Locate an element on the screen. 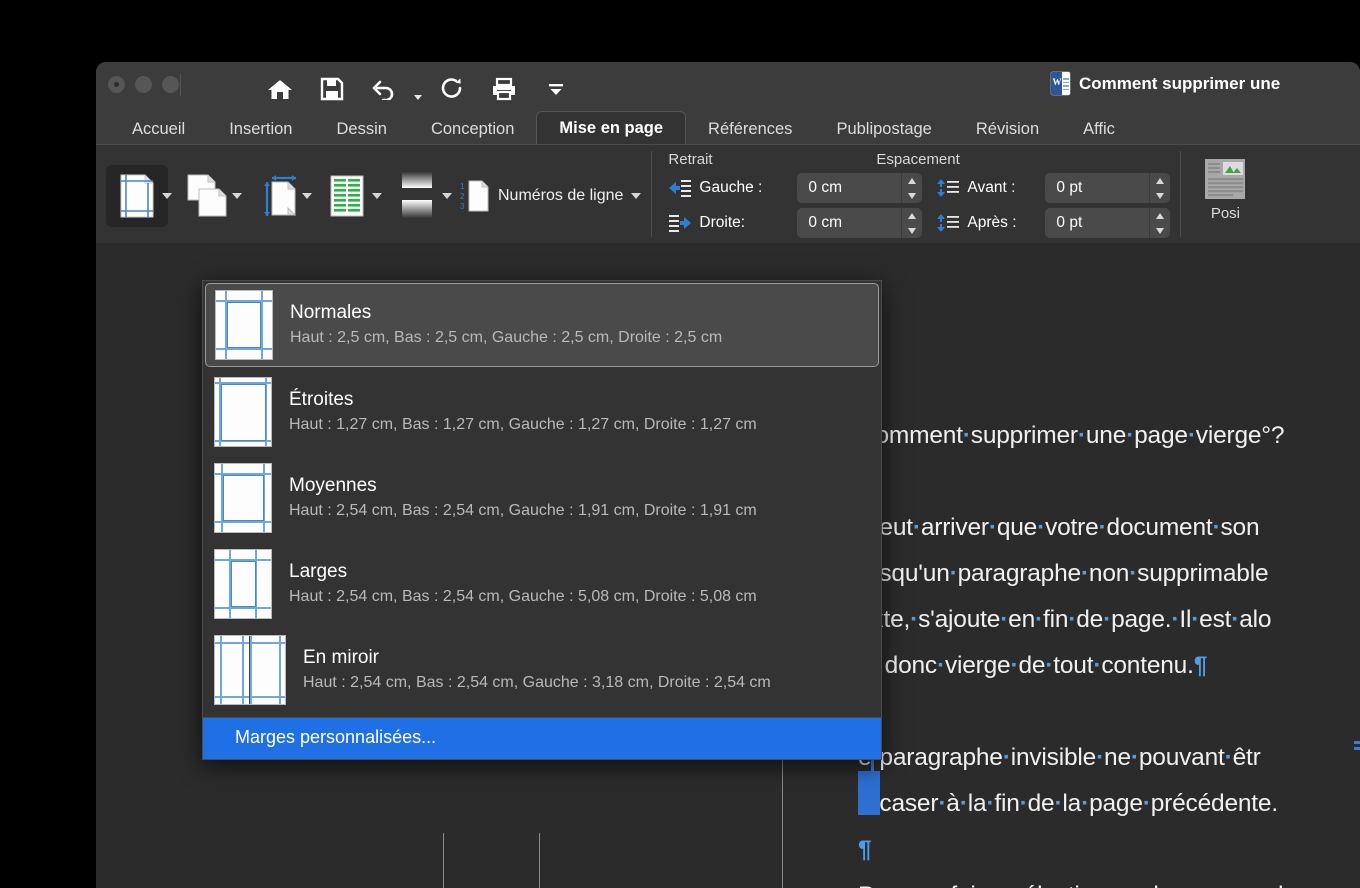 This screenshot has height=888, width=1360. spacing-before-stepper: 0 pt is located at coordinates (1108, 188).